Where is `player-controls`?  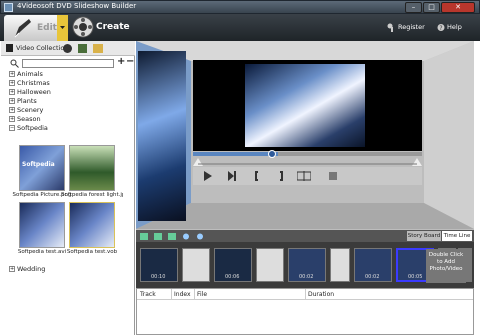 player-controls is located at coordinates (307, 176).